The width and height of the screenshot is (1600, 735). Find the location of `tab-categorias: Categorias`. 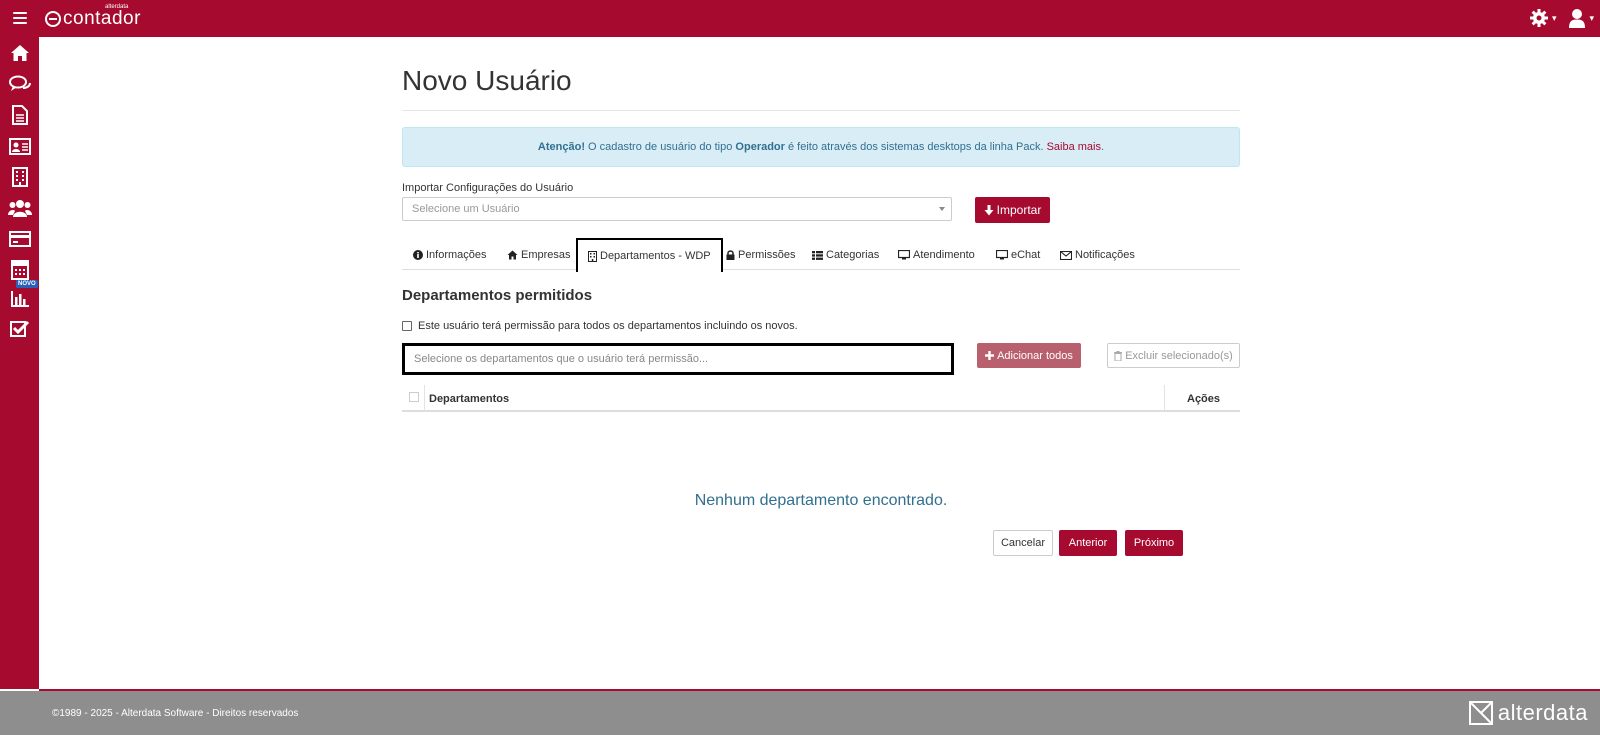

tab-categorias: Categorias is located at coordinates (845, 255).